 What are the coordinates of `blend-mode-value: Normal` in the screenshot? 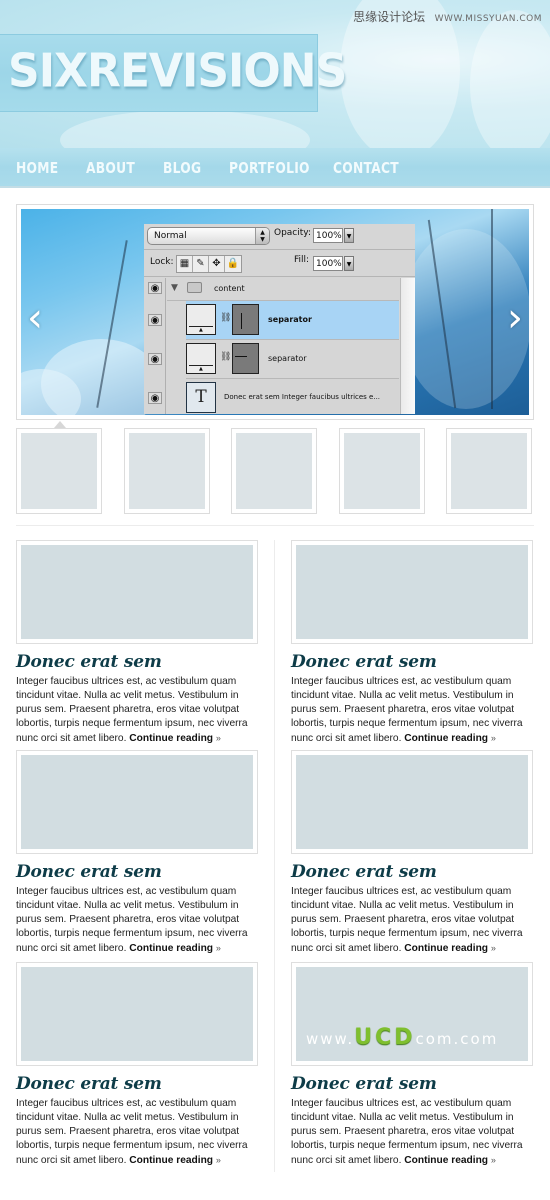 It's located at (170, 236).